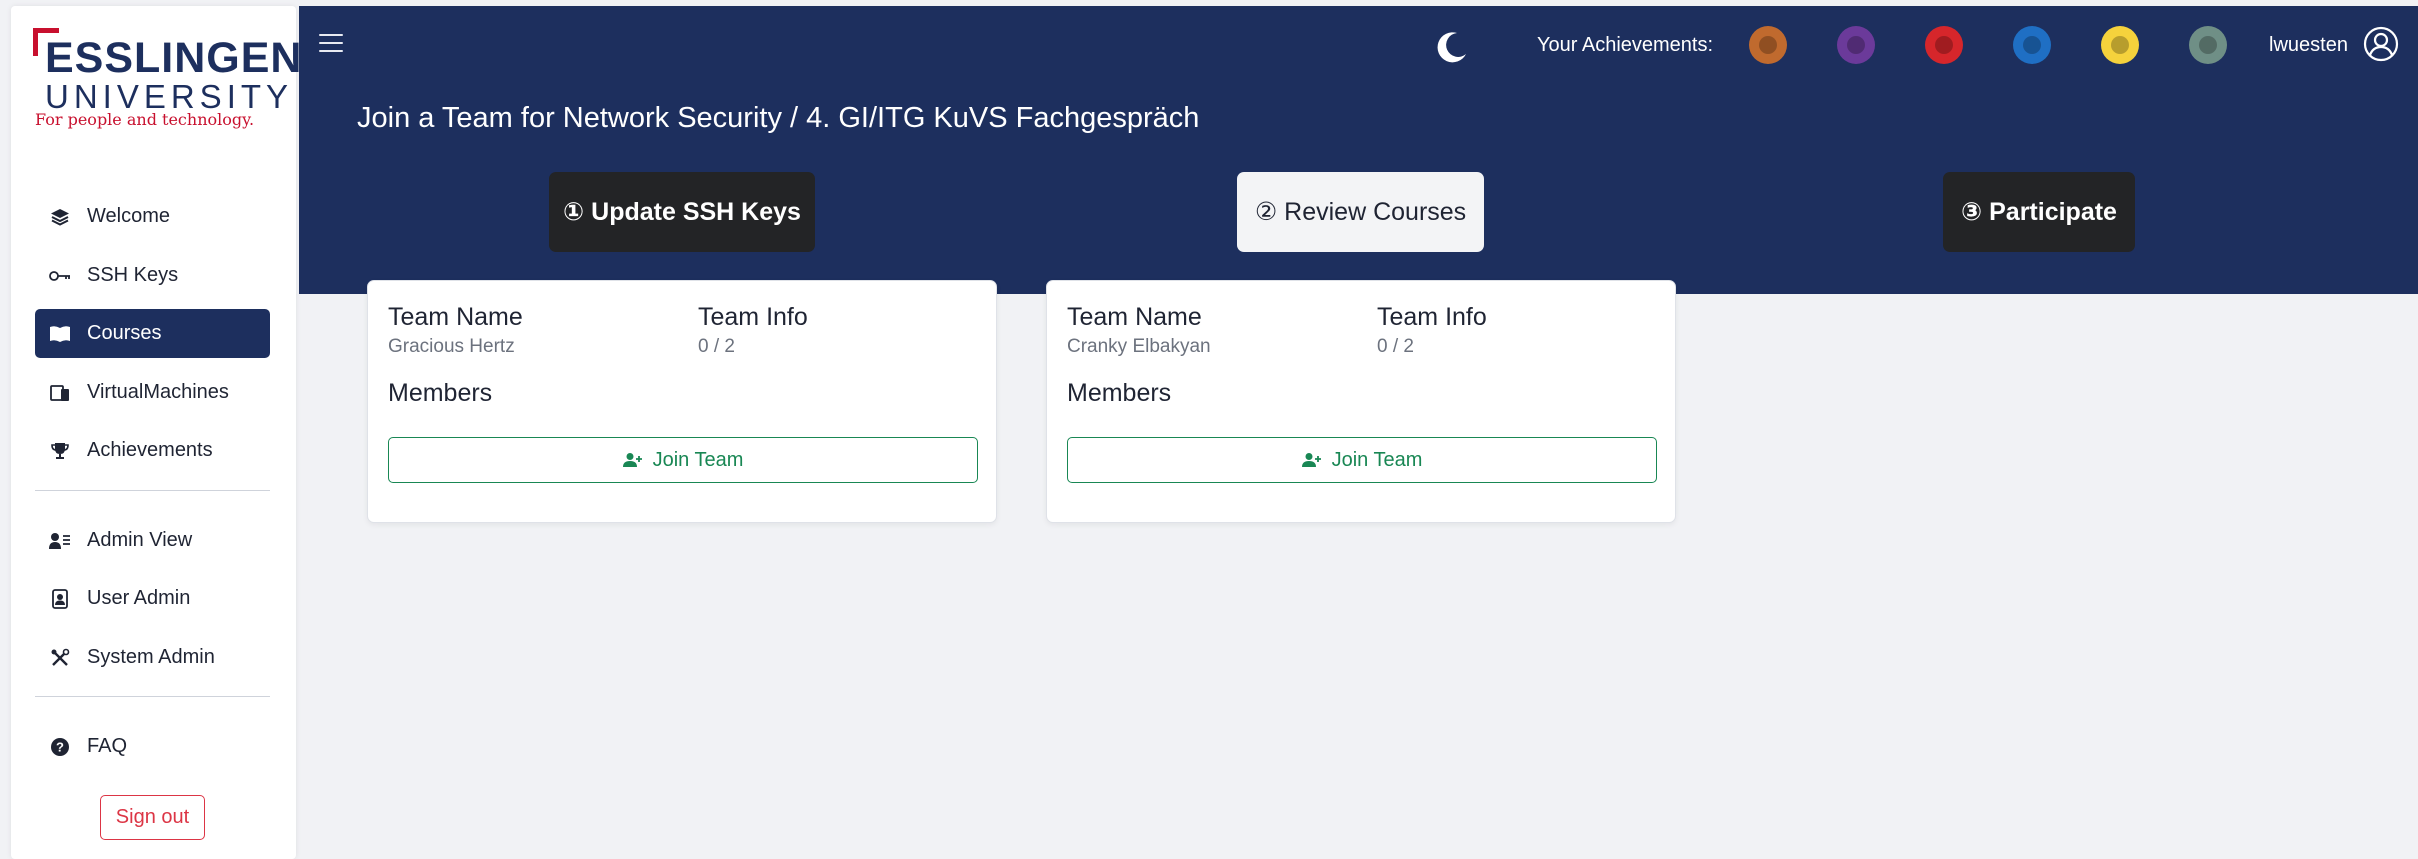 This screenshot has height=859, width=2418. Describe the element at coordinates (174, 58) in the screenshot. I see `logo-title: ESSLINGEN` at that location.